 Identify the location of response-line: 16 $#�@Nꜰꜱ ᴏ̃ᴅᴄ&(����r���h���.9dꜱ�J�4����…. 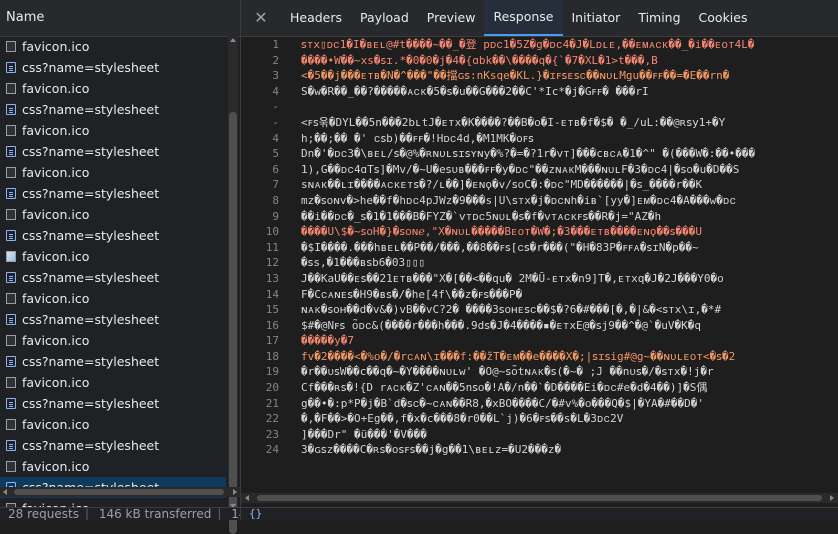
(539, 326).